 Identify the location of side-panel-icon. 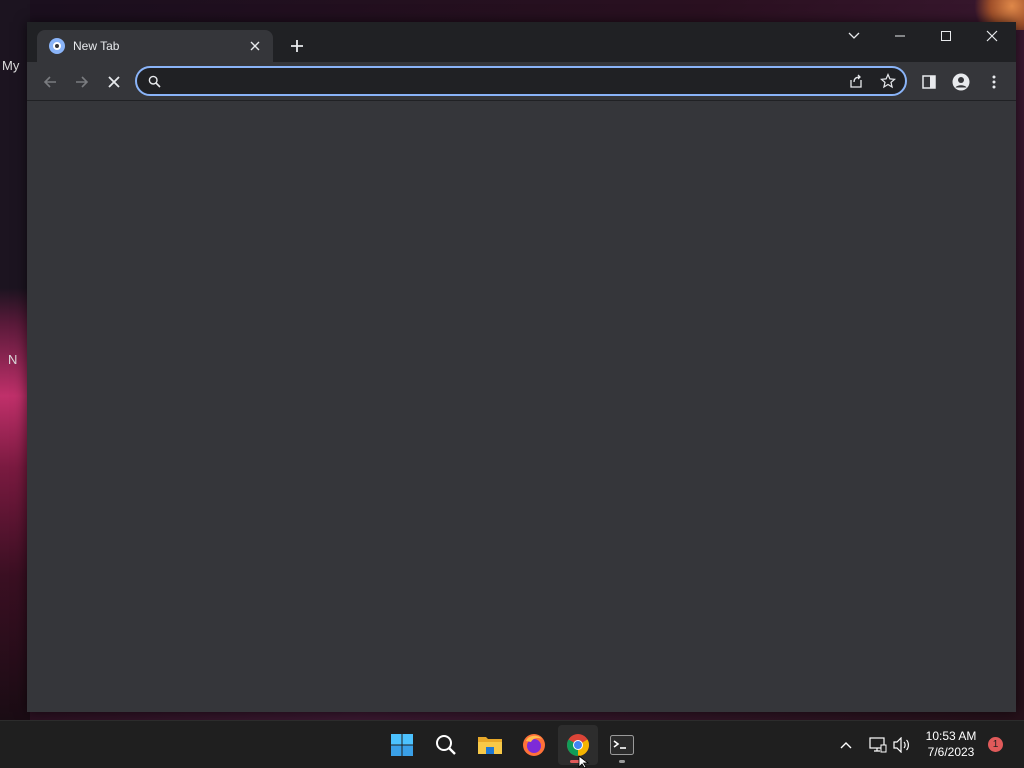
(929, 82).